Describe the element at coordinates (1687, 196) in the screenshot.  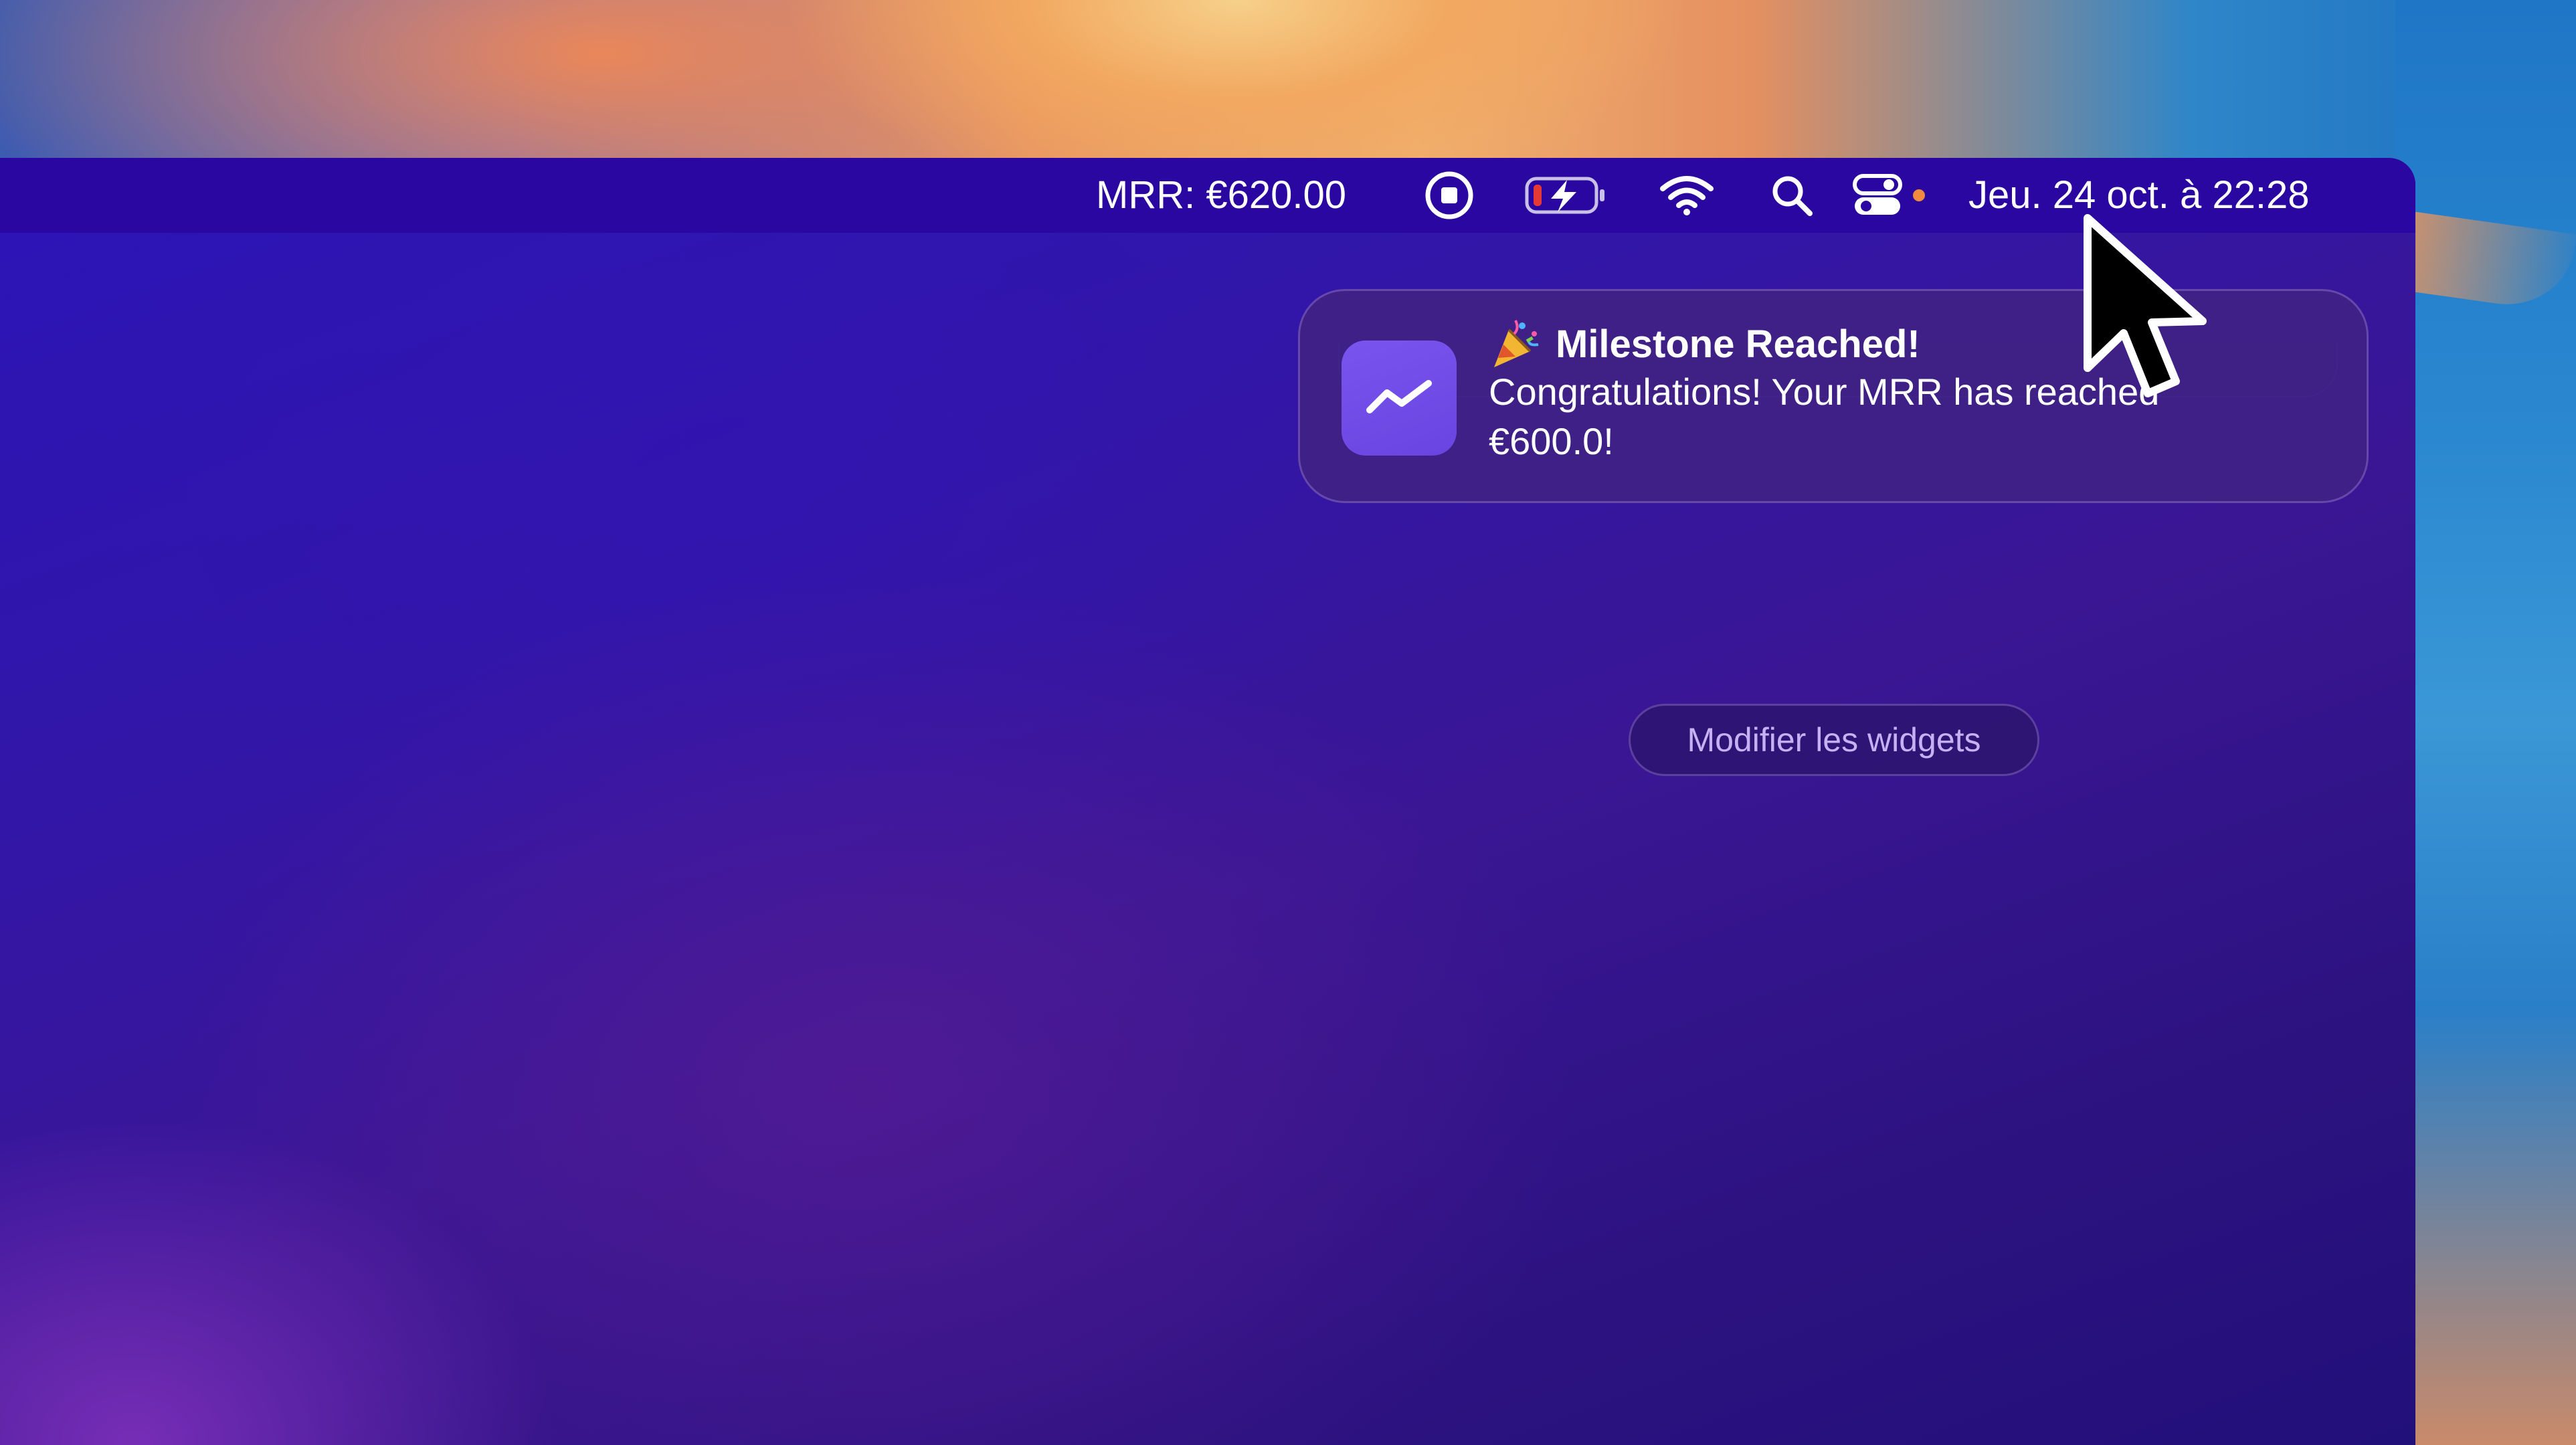
I see `wifi-icon` at that location.